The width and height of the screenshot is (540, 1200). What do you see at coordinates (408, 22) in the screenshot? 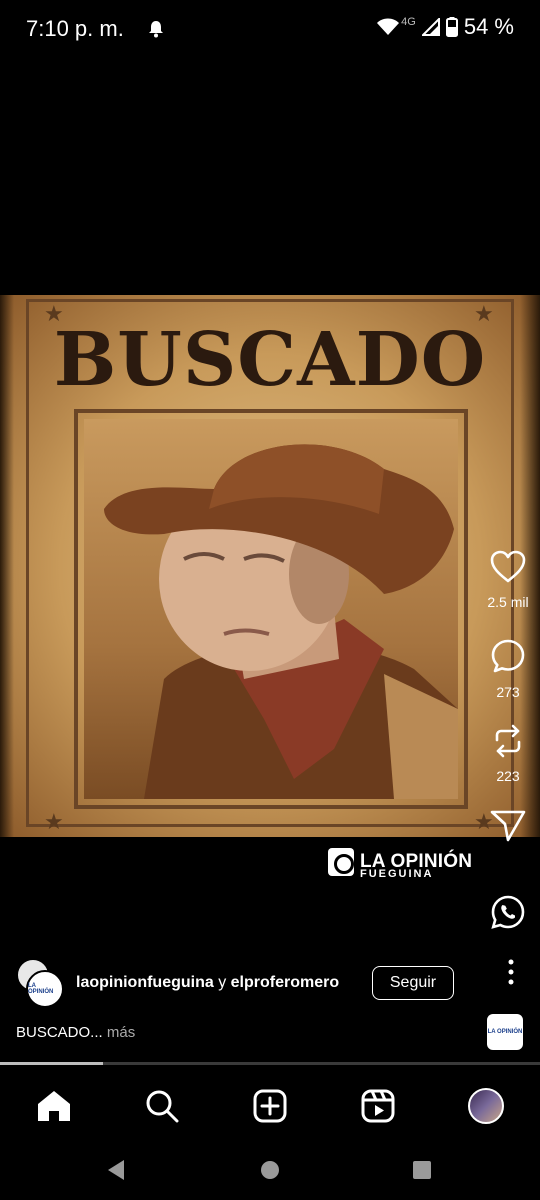
I see `network-type: 4G` at bounding box center [408, 22].